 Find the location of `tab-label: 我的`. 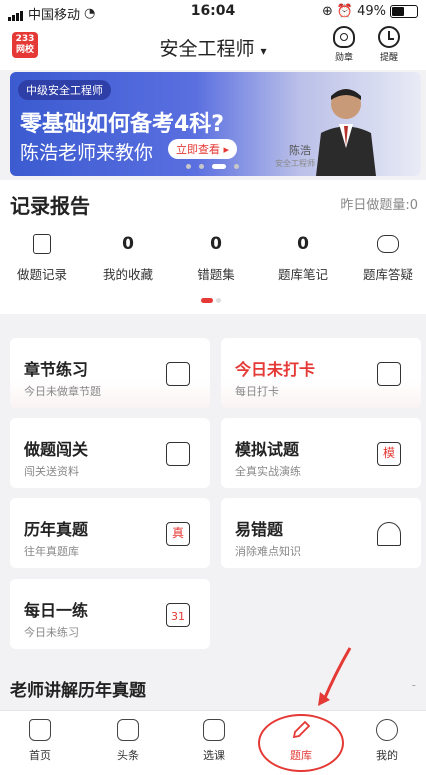

tab-label: 我的 is located at coordinates (387, 755).